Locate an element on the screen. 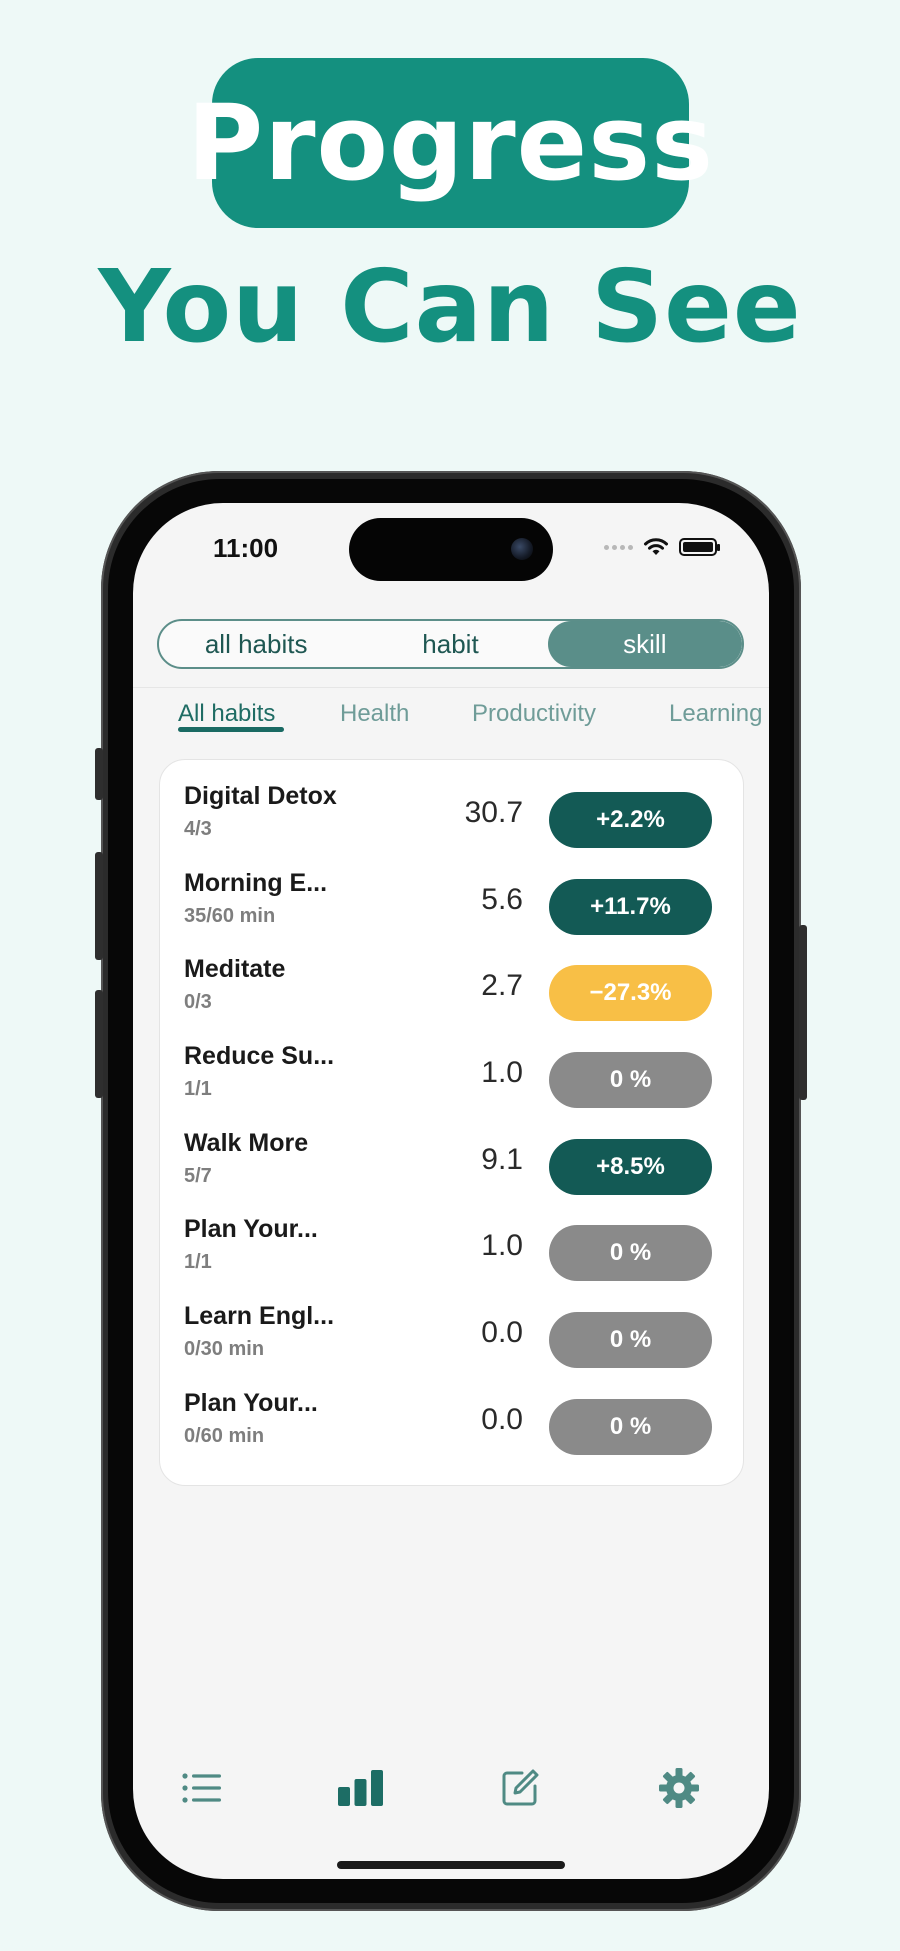 The width and height of the screenshot is (900, 1951). habit-row: Reduce Su... 1/1 1.0 0 % is located at coordinates (452, 1071).